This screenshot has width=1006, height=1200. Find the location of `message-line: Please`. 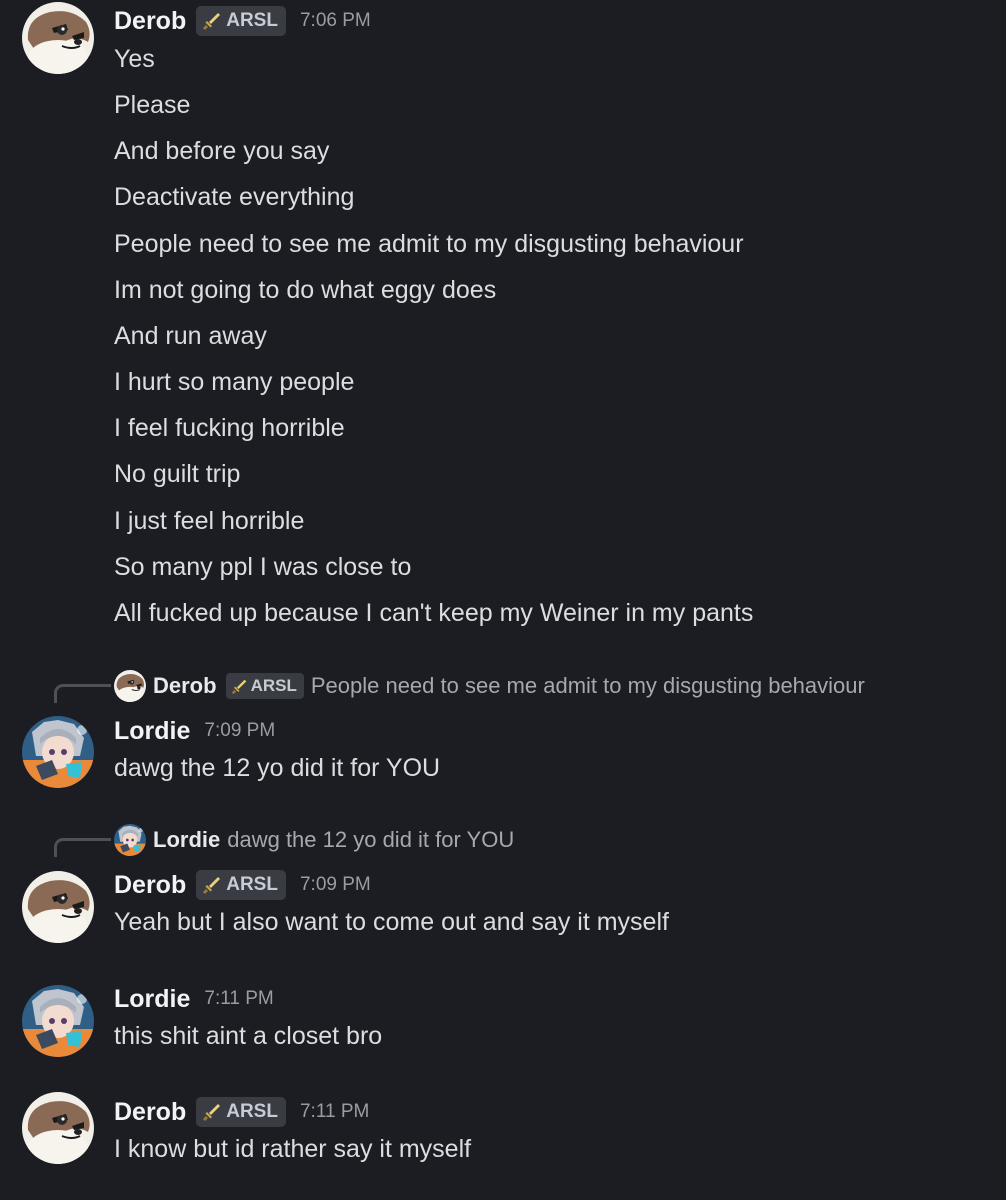

message-line: Please is located at coordinates (152, 105).